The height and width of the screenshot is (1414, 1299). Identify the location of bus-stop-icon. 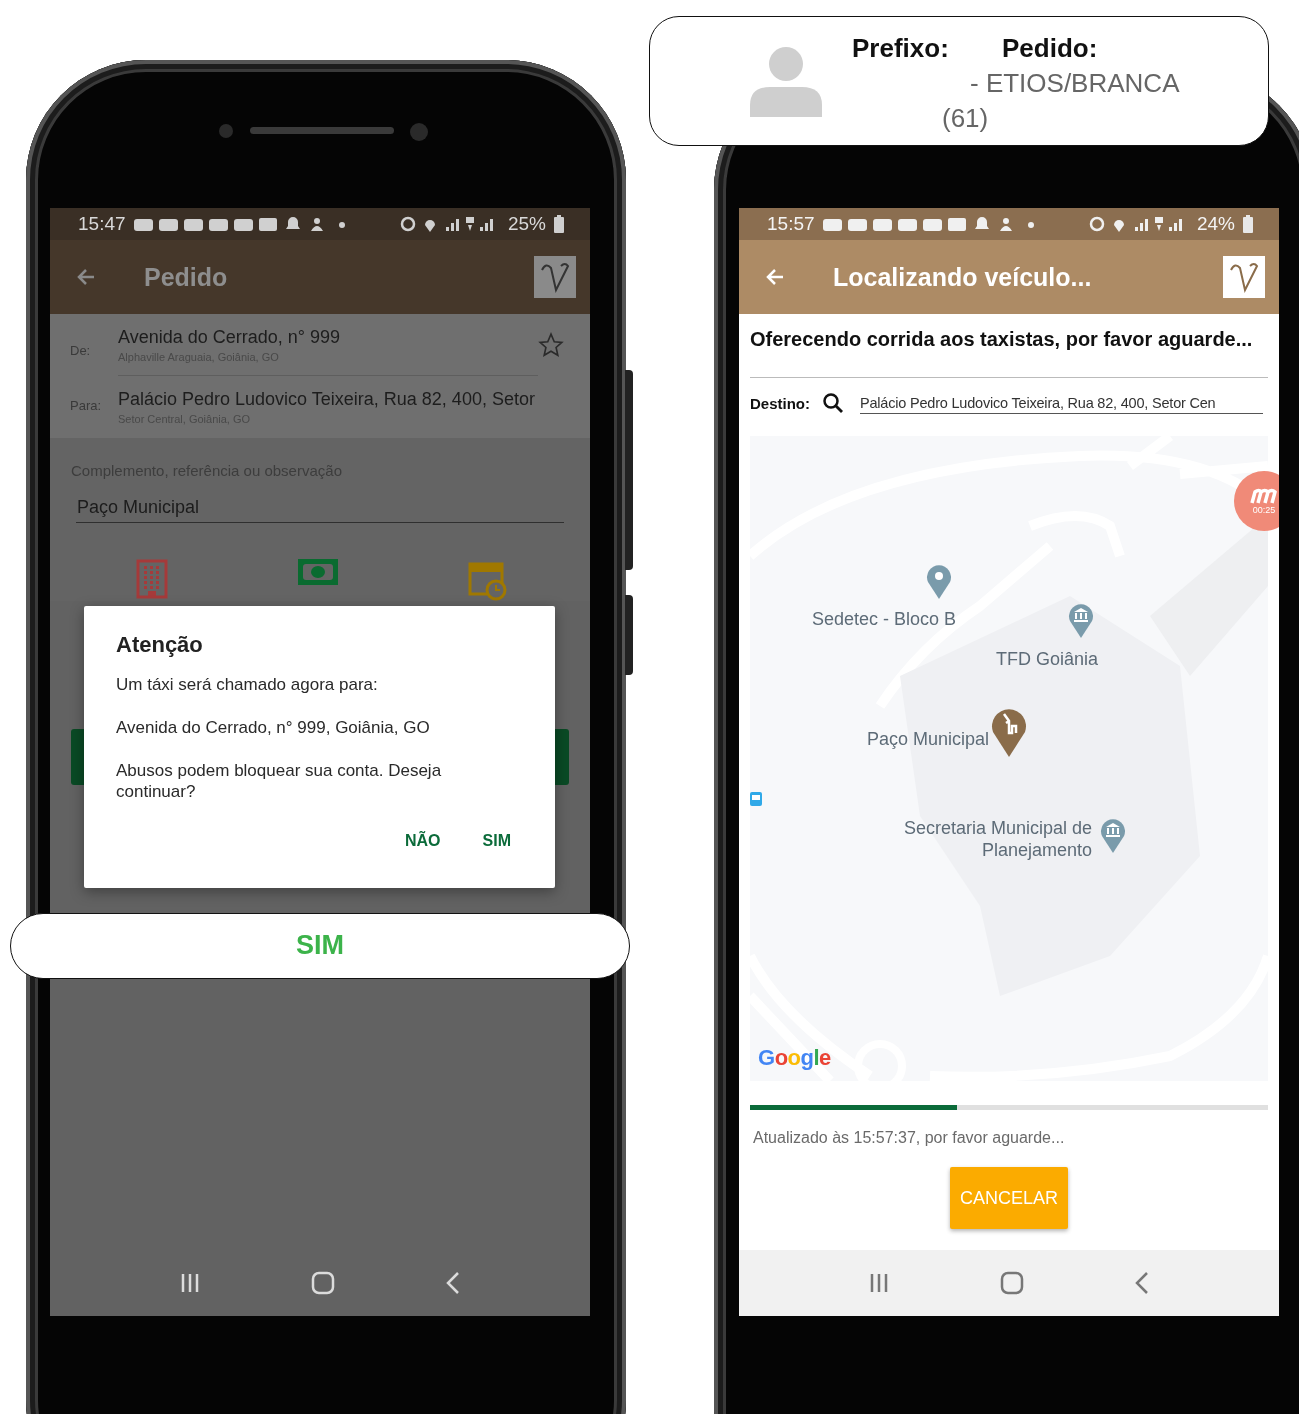
(756, 799).